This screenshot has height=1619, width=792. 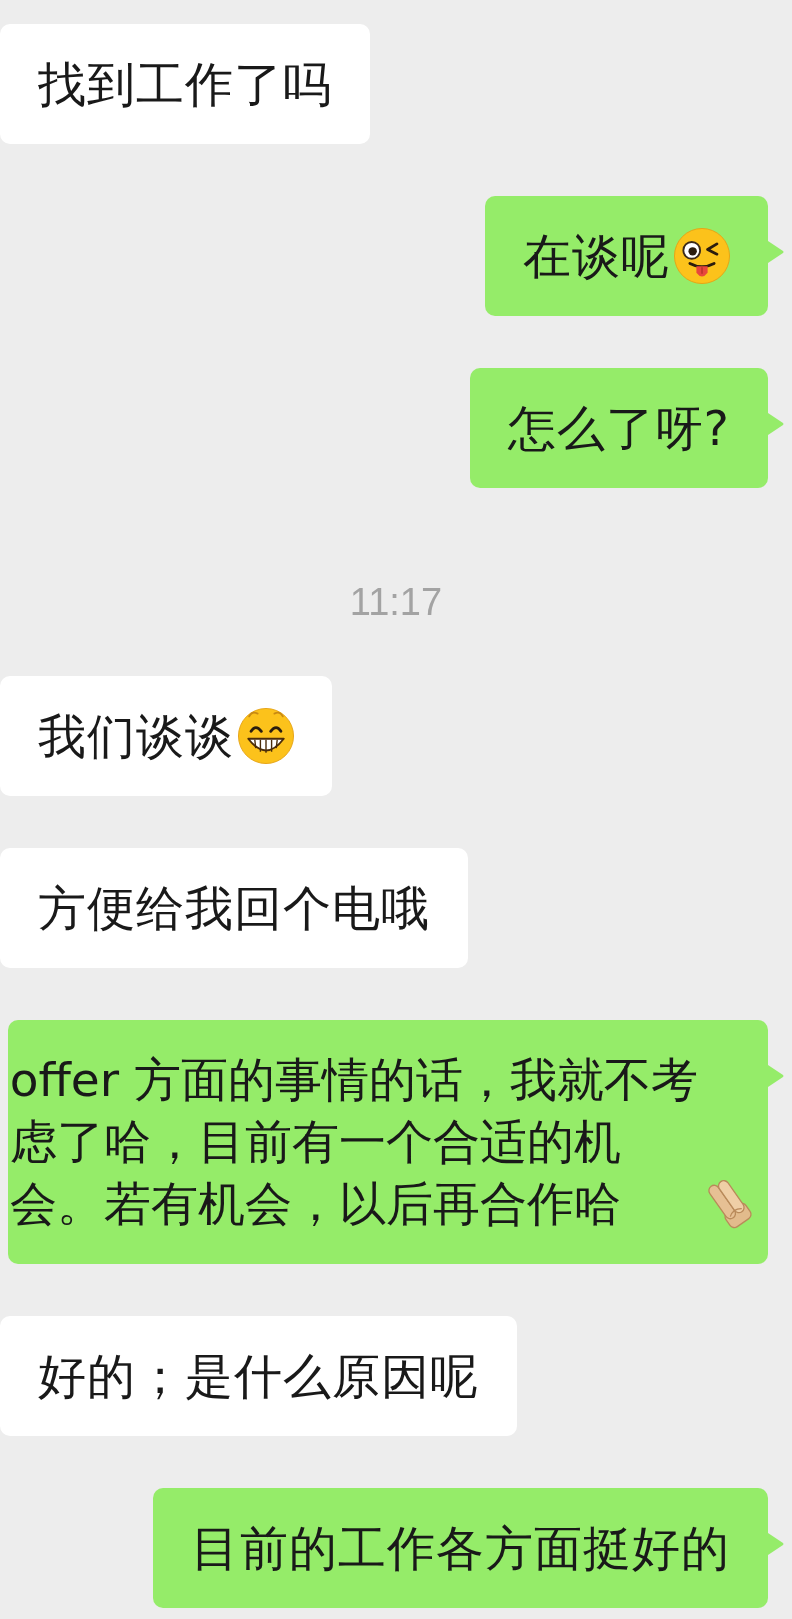 What do you see at coordinates (185, 84) in the screenshot?
I see `message-text: 找到工作了吗` at bounding box center [185, 84].